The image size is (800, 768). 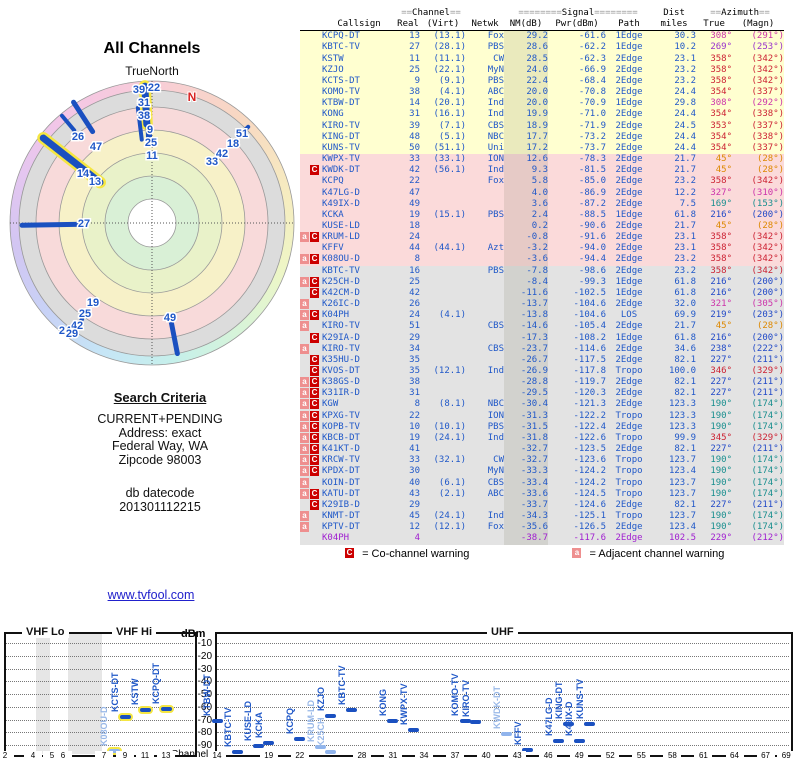 I want to click on dbm-tick-label: -80, so click(x=204, y=733).